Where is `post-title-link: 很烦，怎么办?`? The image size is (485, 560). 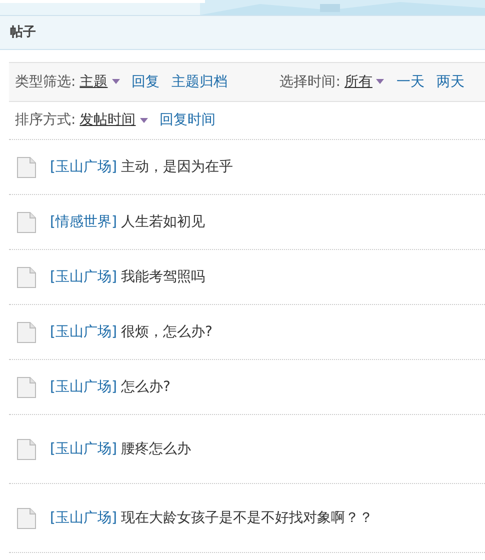 post-title-link: 很烦，怎么办? is located at coordinates (166, 332).